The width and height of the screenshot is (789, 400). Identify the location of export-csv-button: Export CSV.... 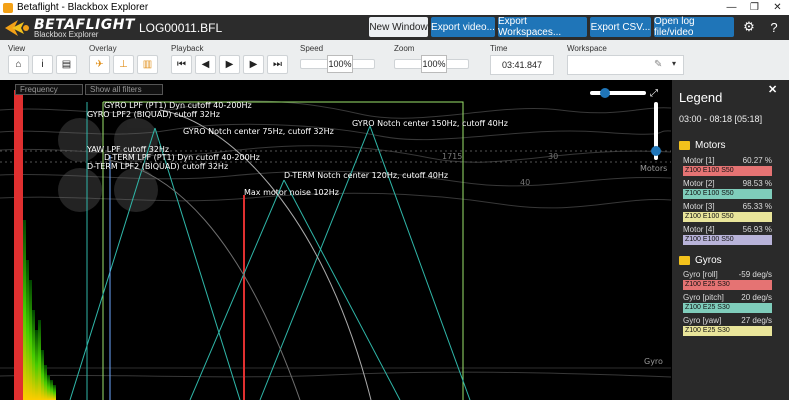
(620, 27).